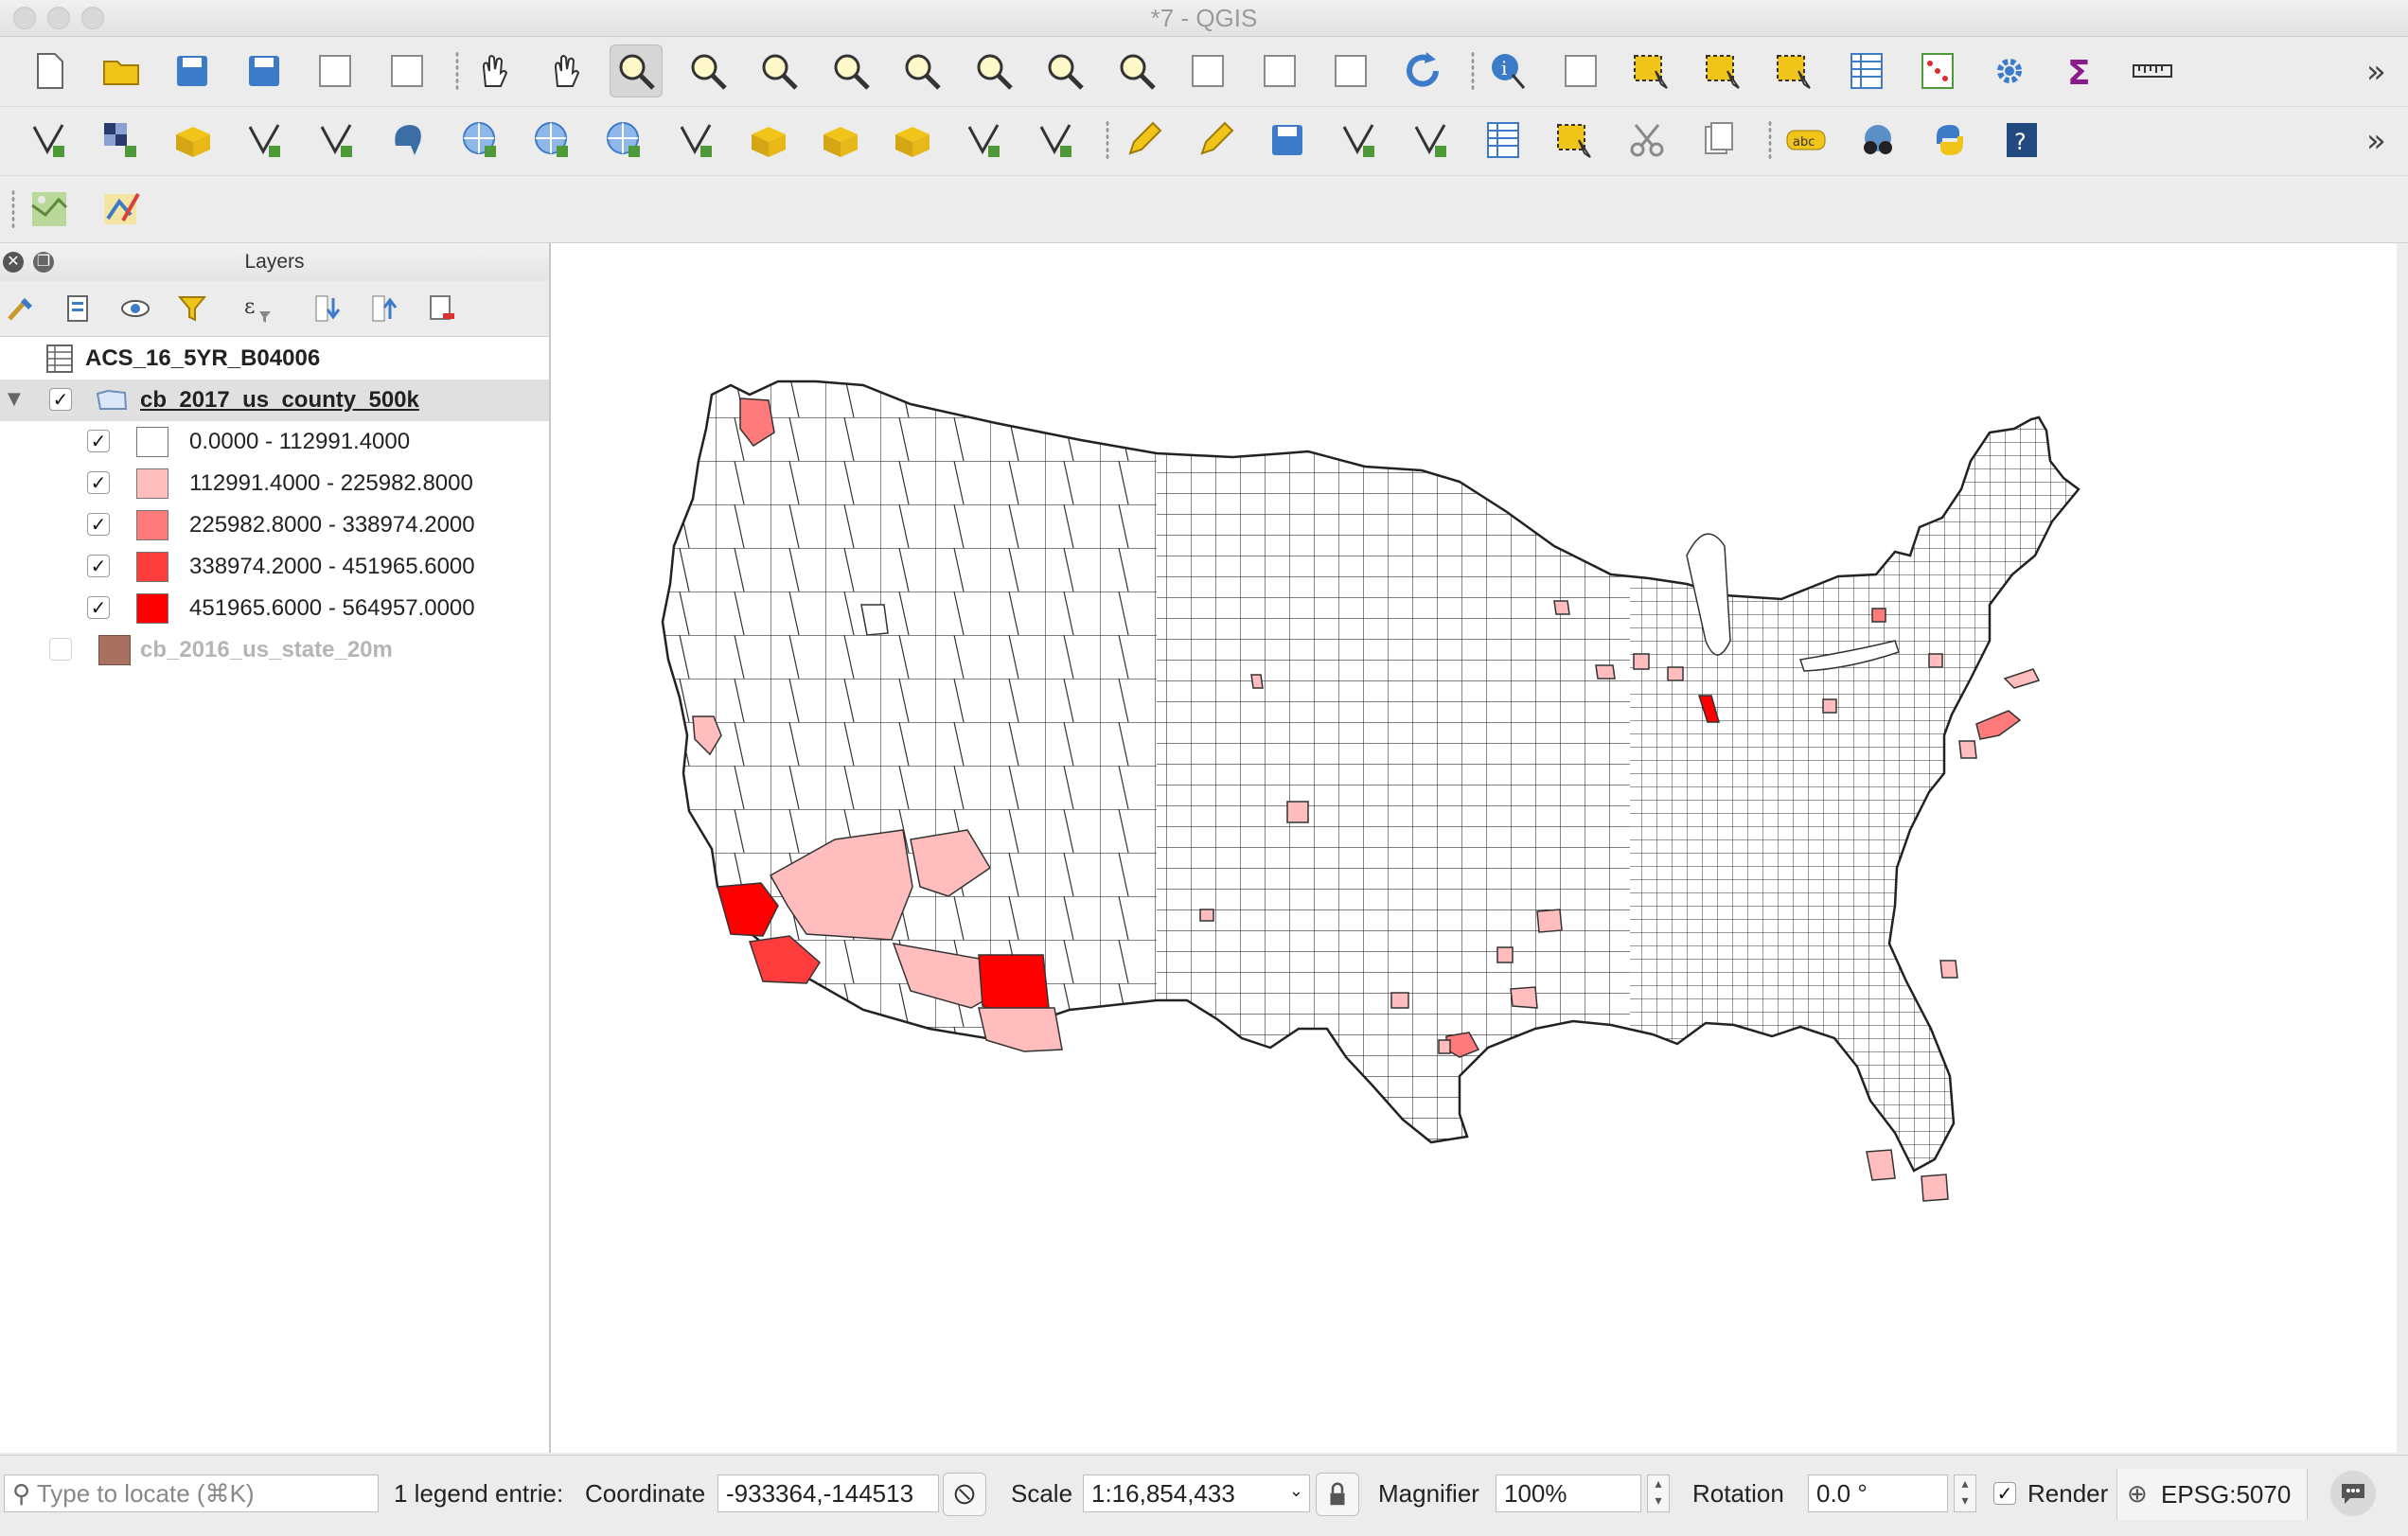  Describe the element at coordinates (1651, 70) in the screenshot. I see `select-features-icon` at that location.